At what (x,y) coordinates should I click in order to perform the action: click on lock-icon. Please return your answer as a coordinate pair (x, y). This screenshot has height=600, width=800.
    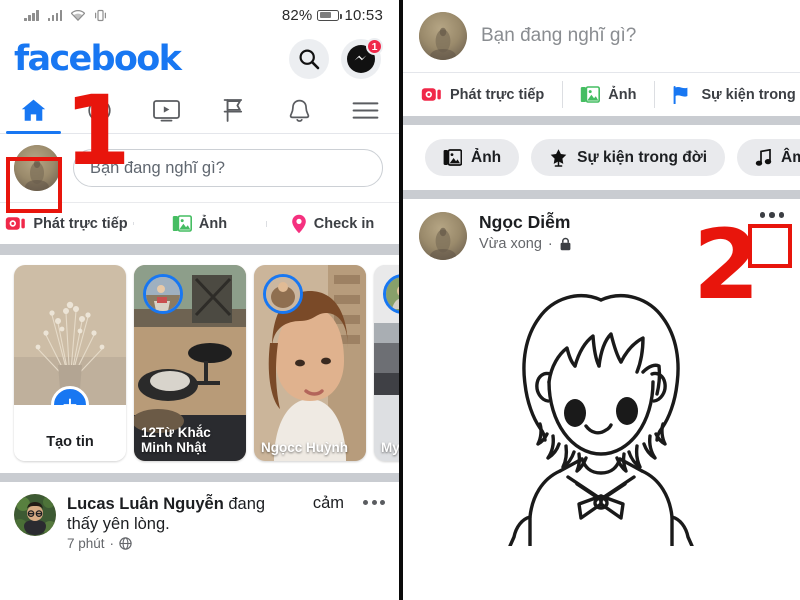
    Looking at the image, I should click on (565, 244).